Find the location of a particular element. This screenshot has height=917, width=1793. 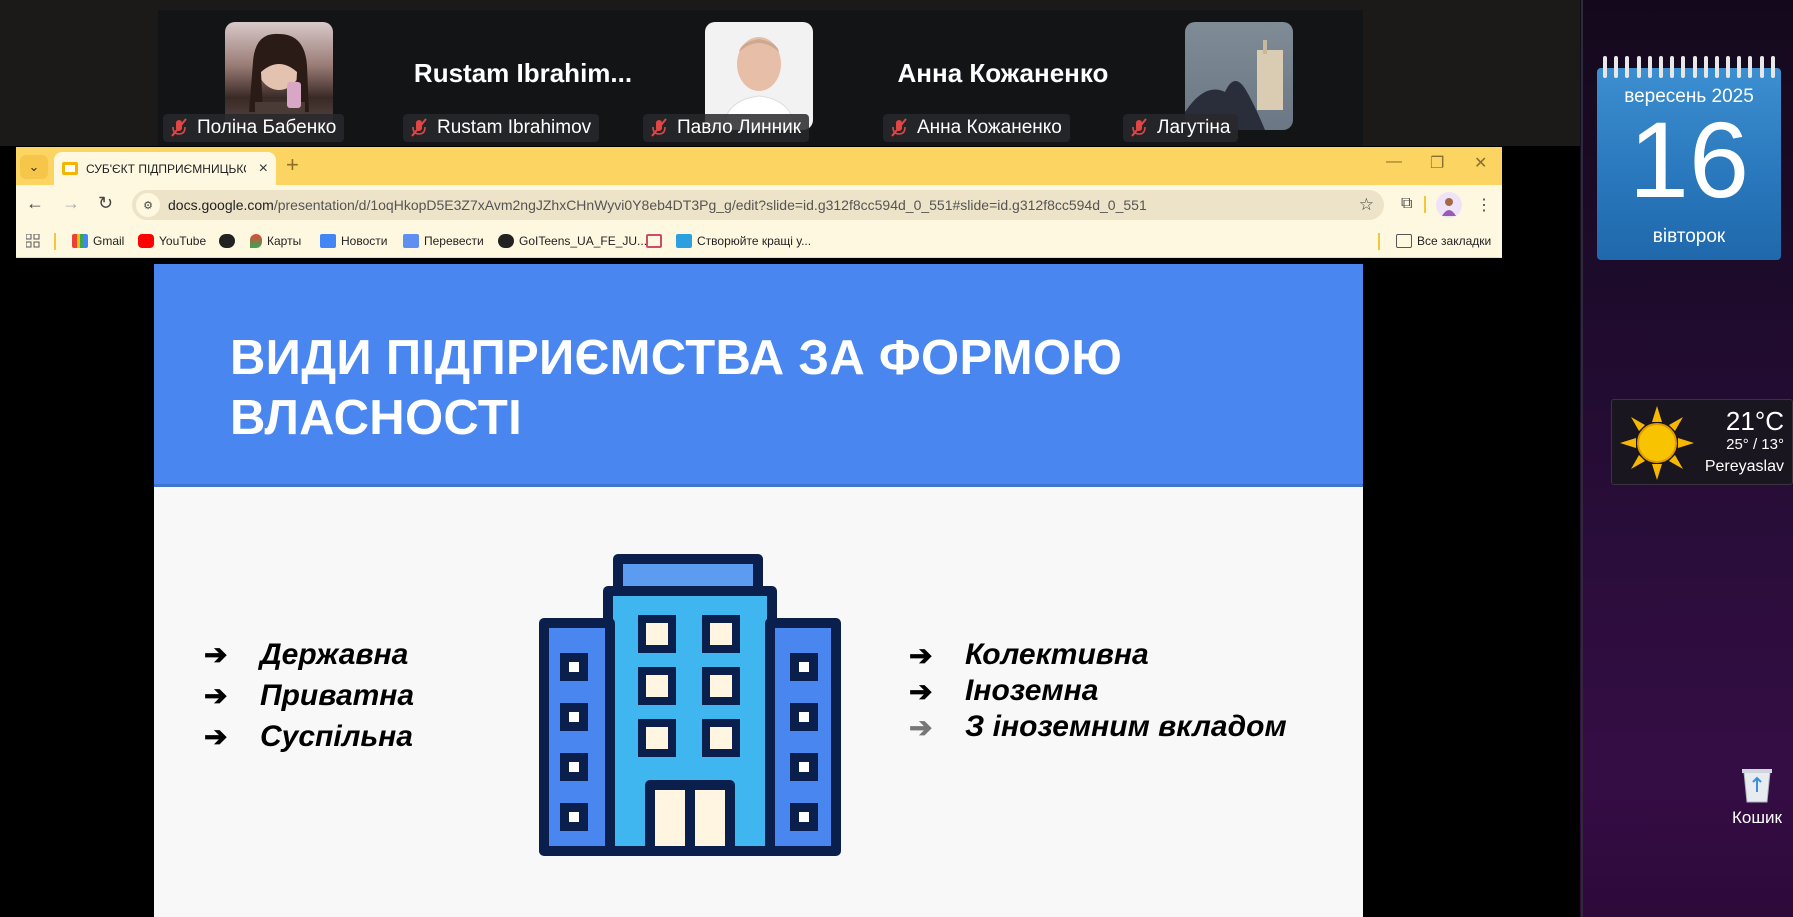

weather-city: Pereyaslav is located at coordinates (1744, 466).